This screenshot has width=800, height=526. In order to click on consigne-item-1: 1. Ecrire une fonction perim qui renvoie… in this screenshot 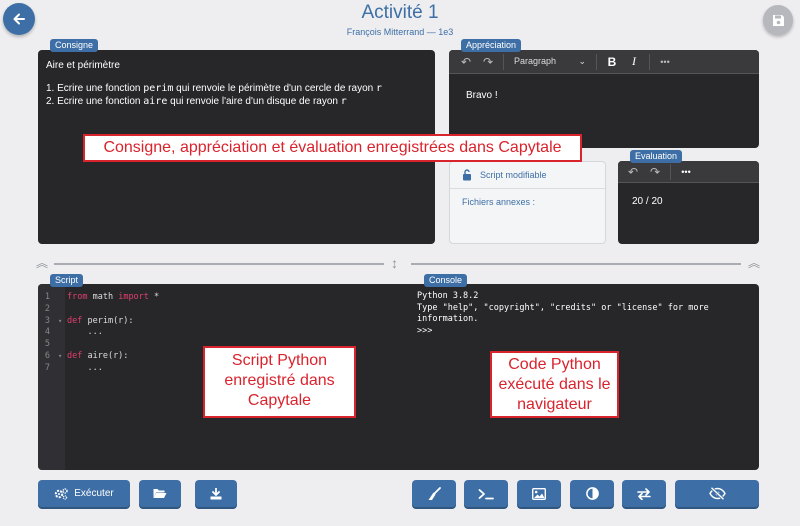, I will do `click(214, 88)`.